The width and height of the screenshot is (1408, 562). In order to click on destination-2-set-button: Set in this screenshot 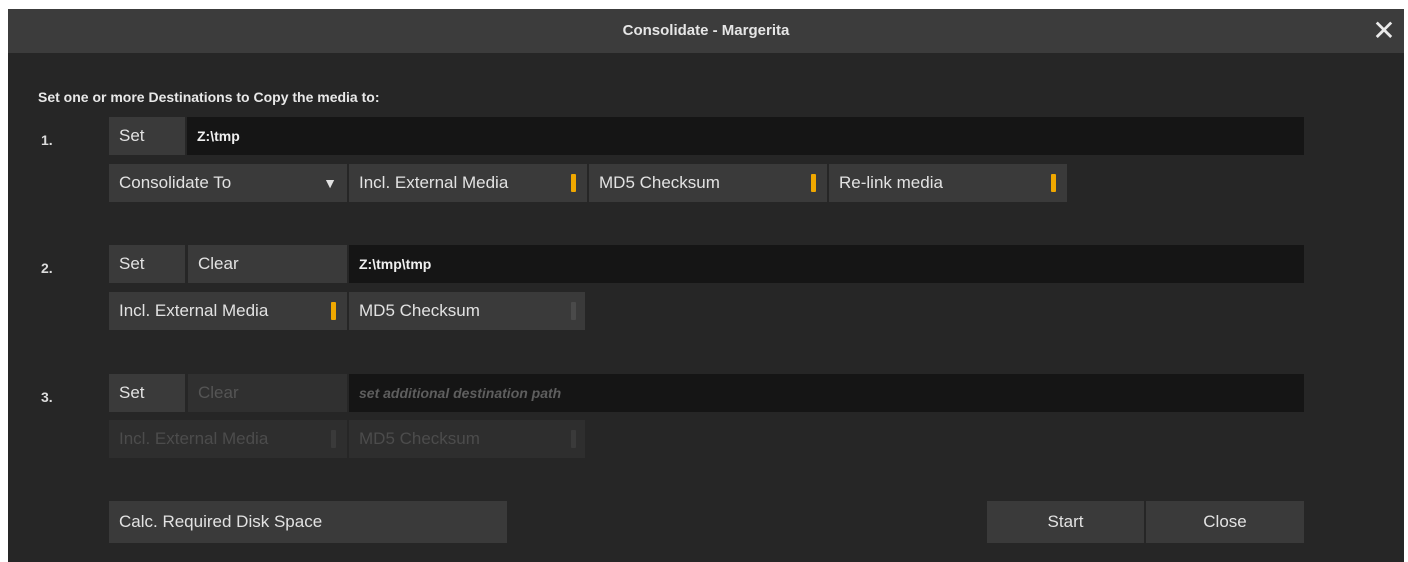, I will do `click(147, 264)`.